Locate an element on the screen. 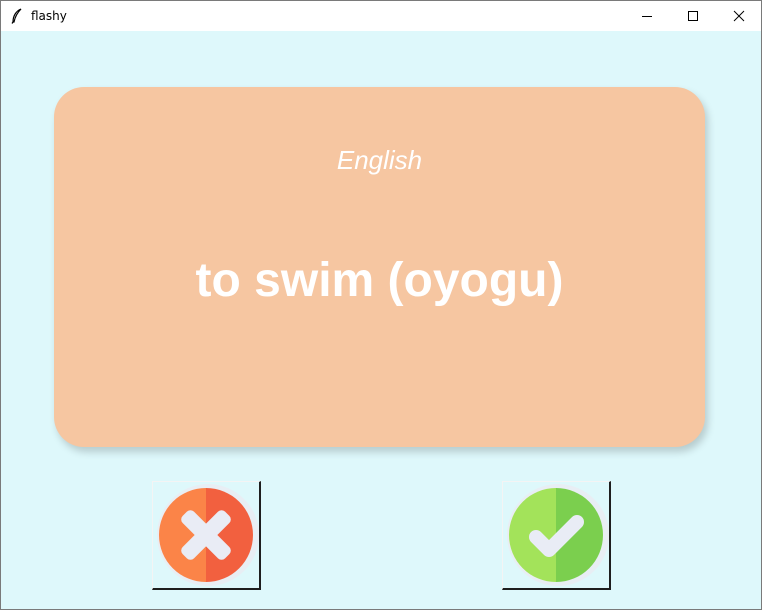 The image size is (762, 610). right-button is located at coordinates (556, 535).